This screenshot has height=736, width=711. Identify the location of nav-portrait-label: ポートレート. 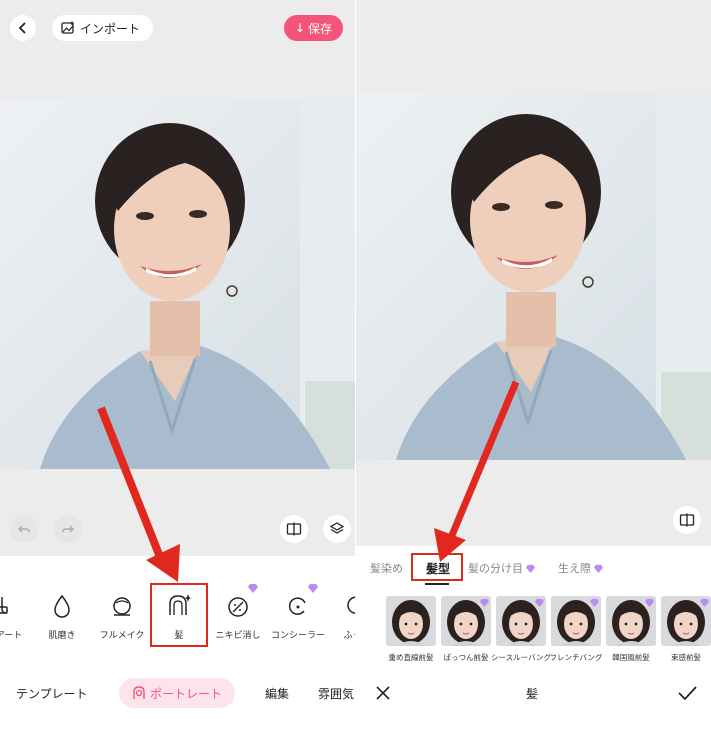
(185, 693).